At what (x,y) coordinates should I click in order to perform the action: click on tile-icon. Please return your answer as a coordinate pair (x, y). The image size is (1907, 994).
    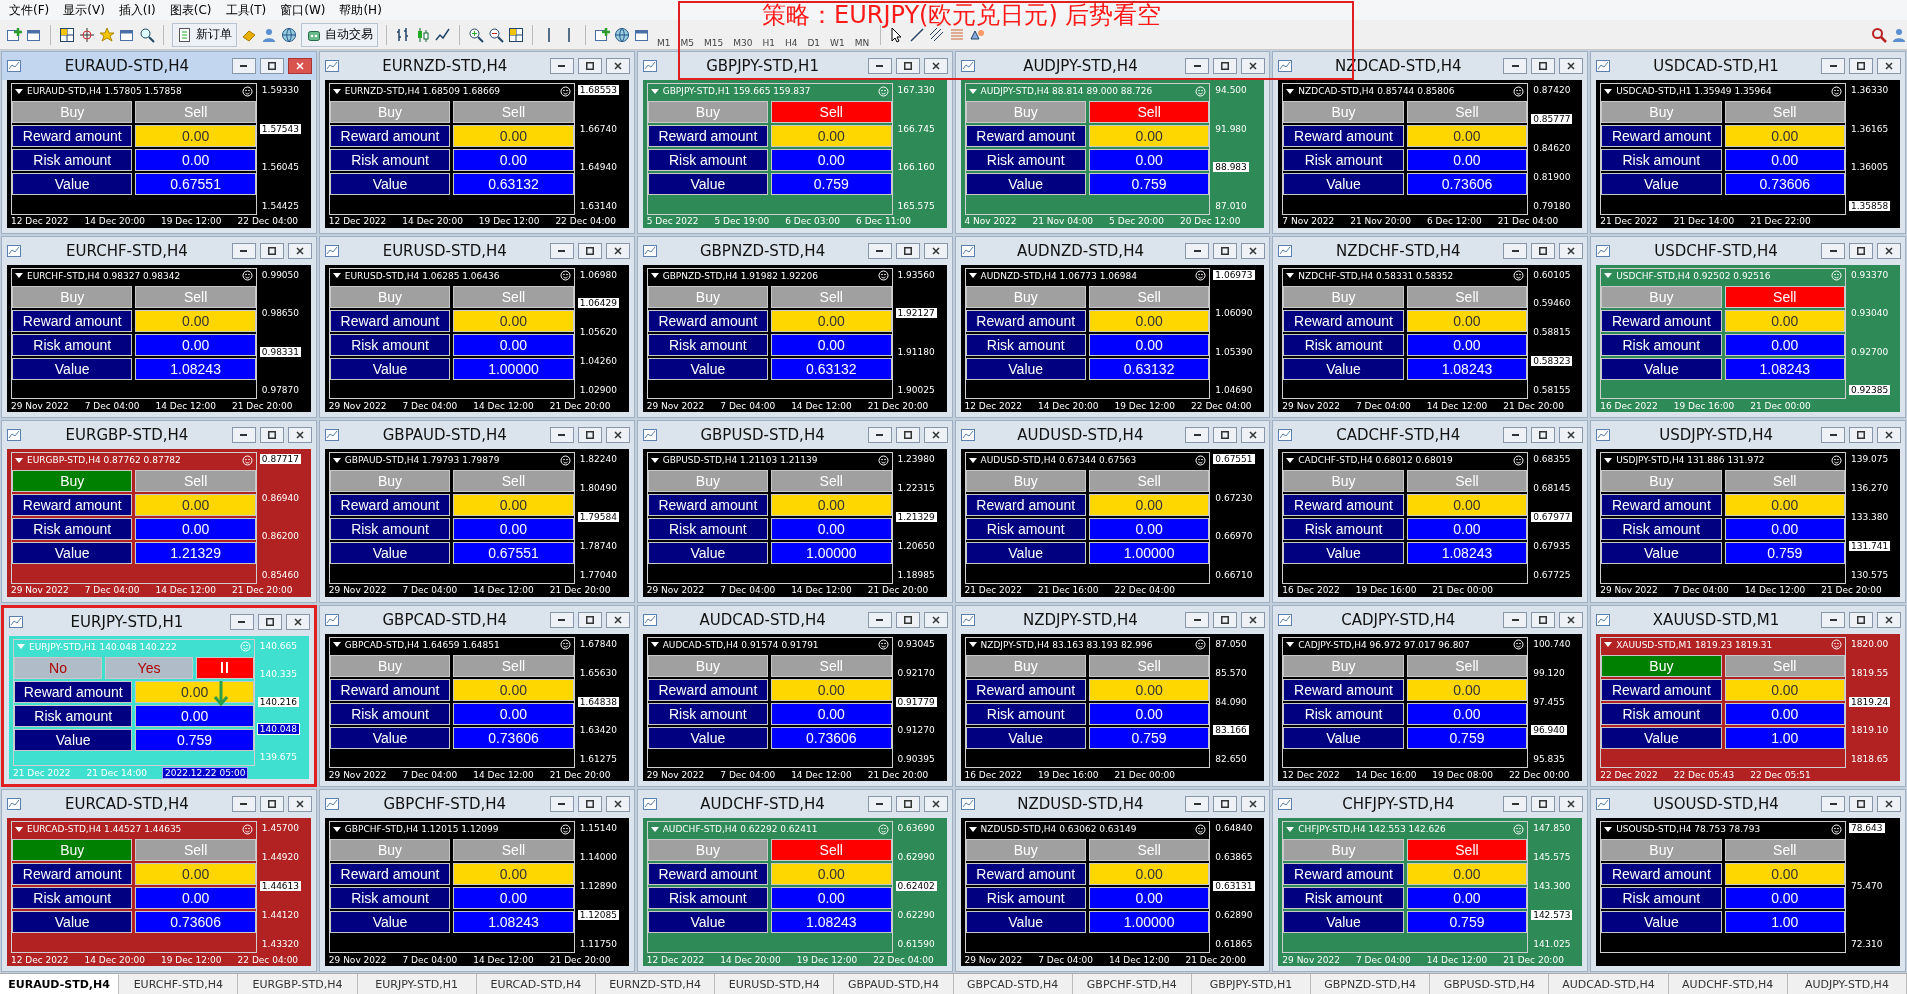
    Looking at the image, I should click on (516, 34).